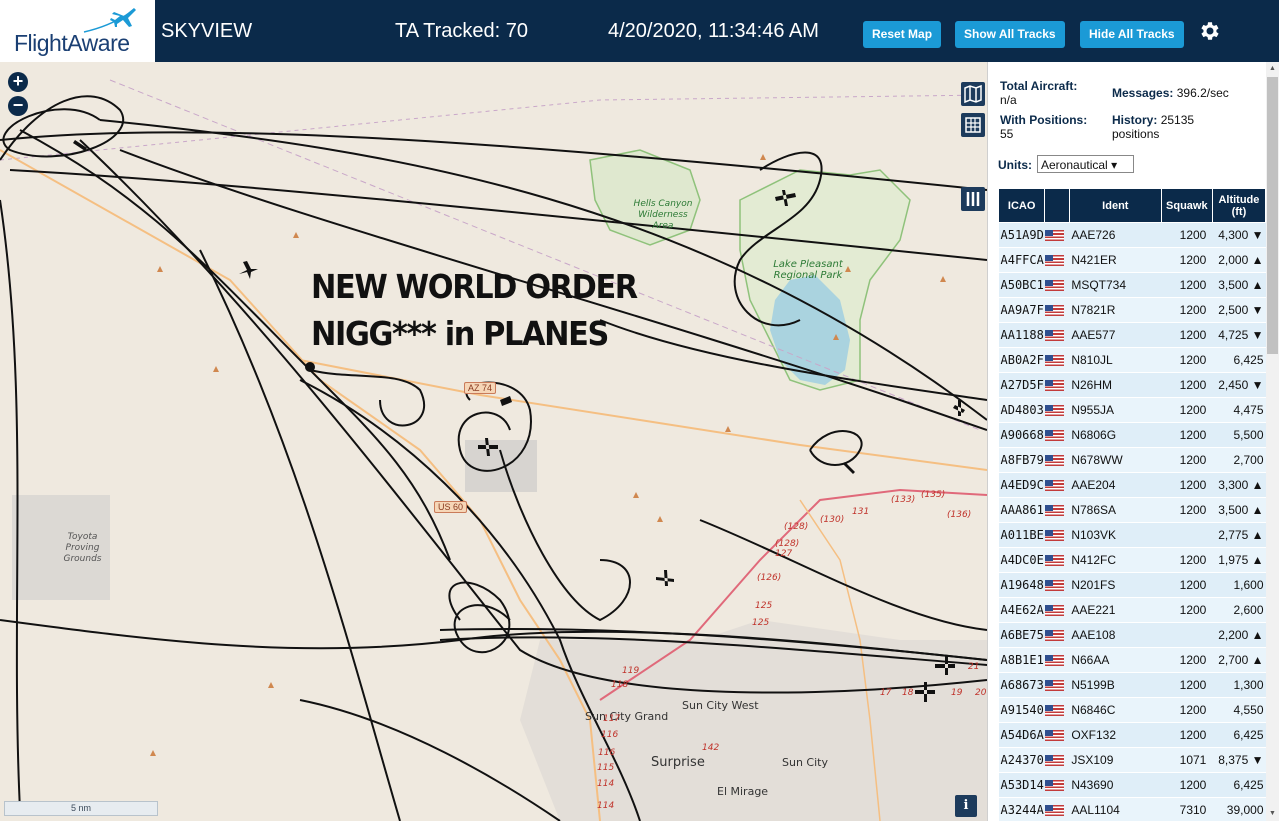 This screenshot has width=1279, height=821. What do you see at coordinates (1239, 385) in the screenshot?
I see `altitude-cell: 2,450 ▼` at bounding box center [1239, 385].